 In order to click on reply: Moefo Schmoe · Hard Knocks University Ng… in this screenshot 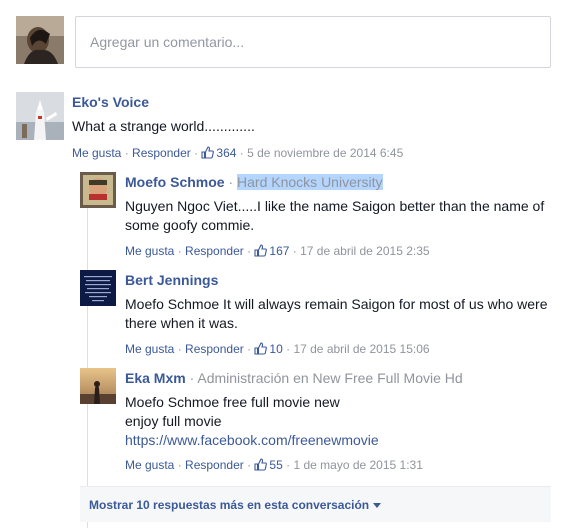, I will do `click(315, 217)`.